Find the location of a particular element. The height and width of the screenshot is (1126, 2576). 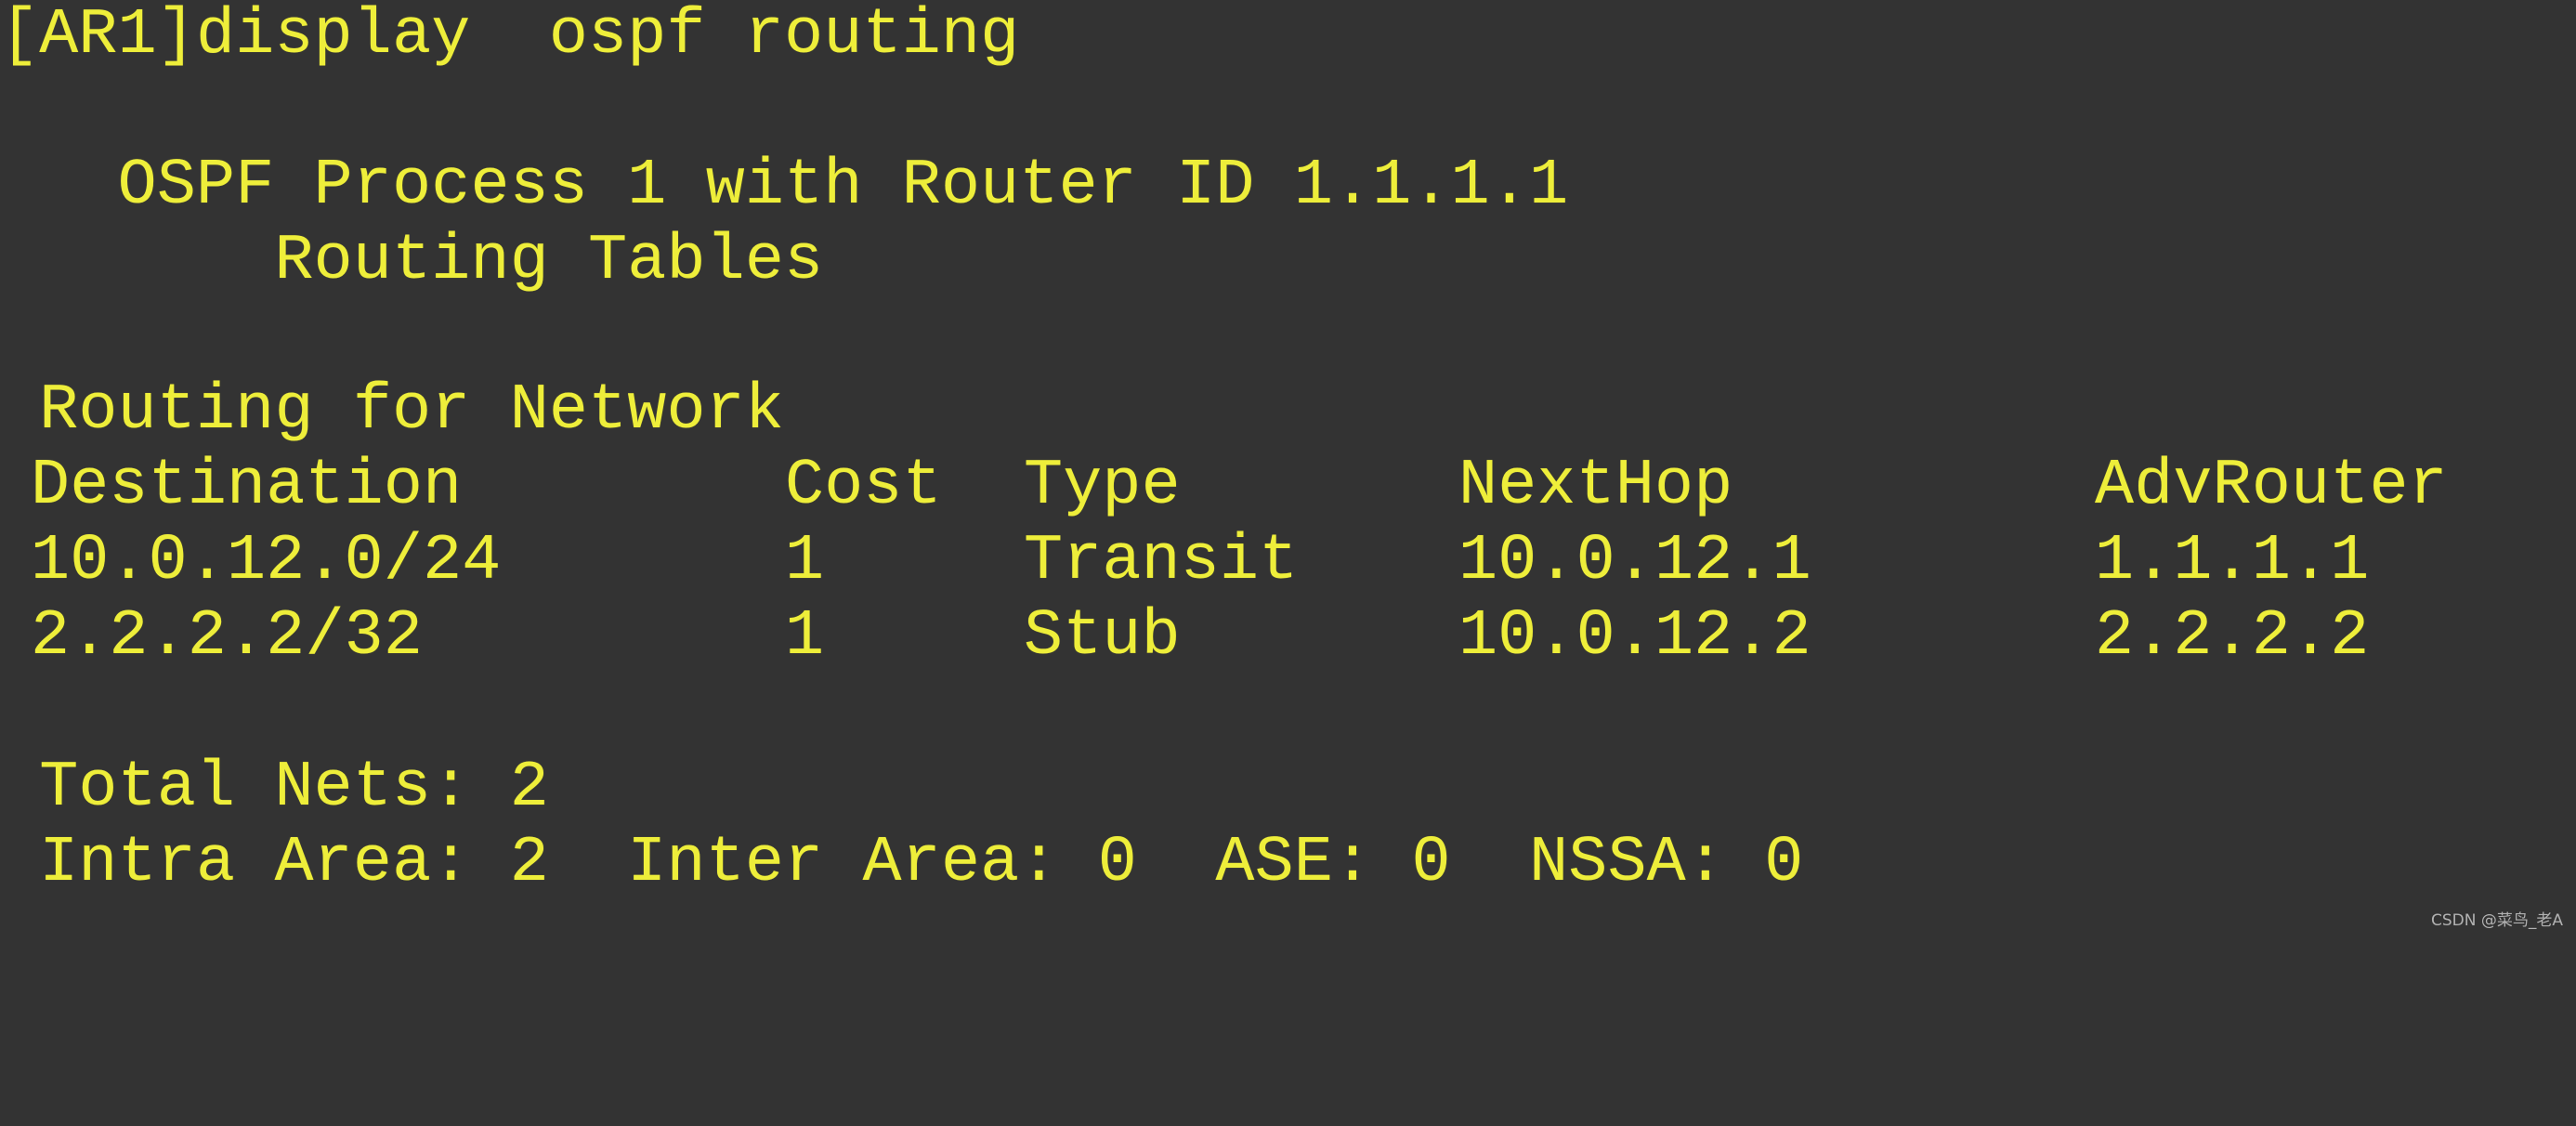

table-row: 10.0.12.0/24 1 Transit 10.0.12.1 1.1.1.1 is located at coordinates (1184, 561).